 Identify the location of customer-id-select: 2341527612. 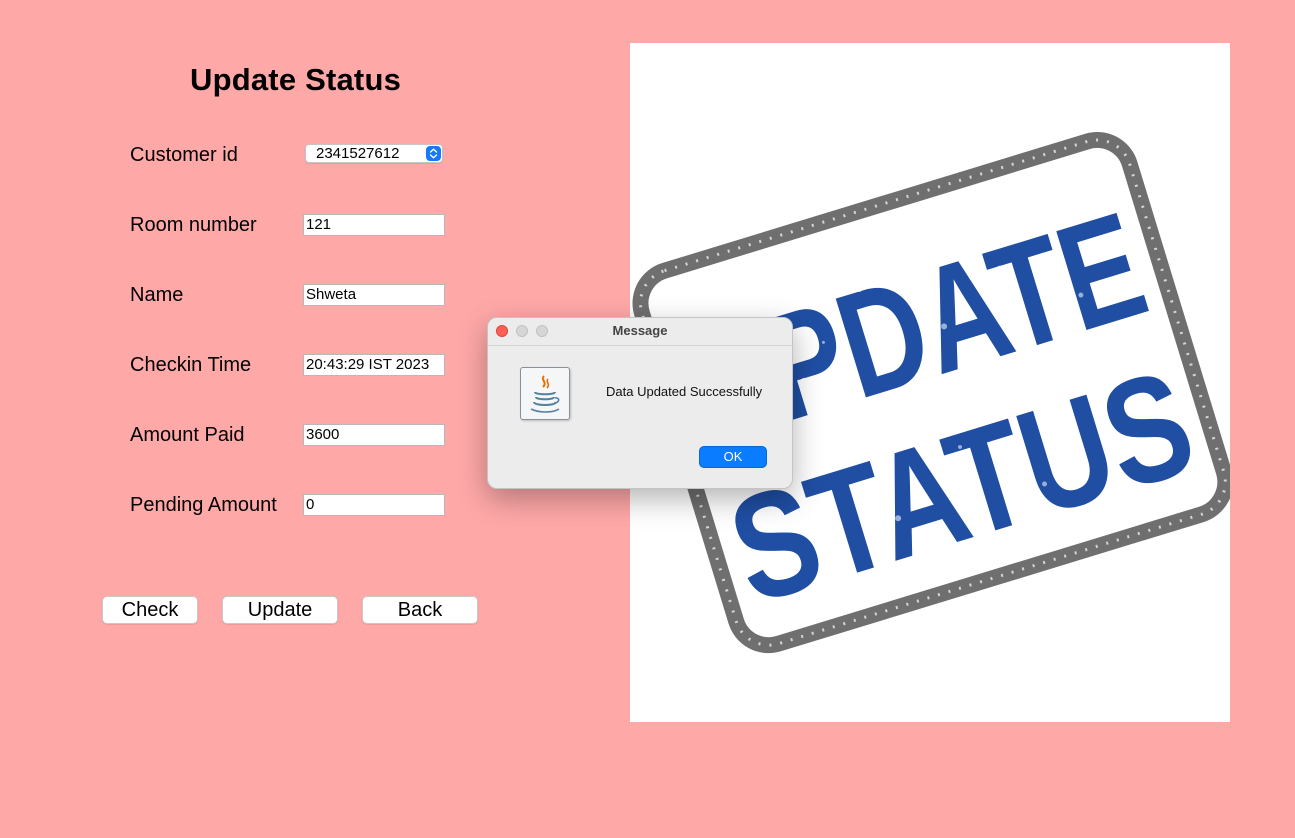
(374, 153).